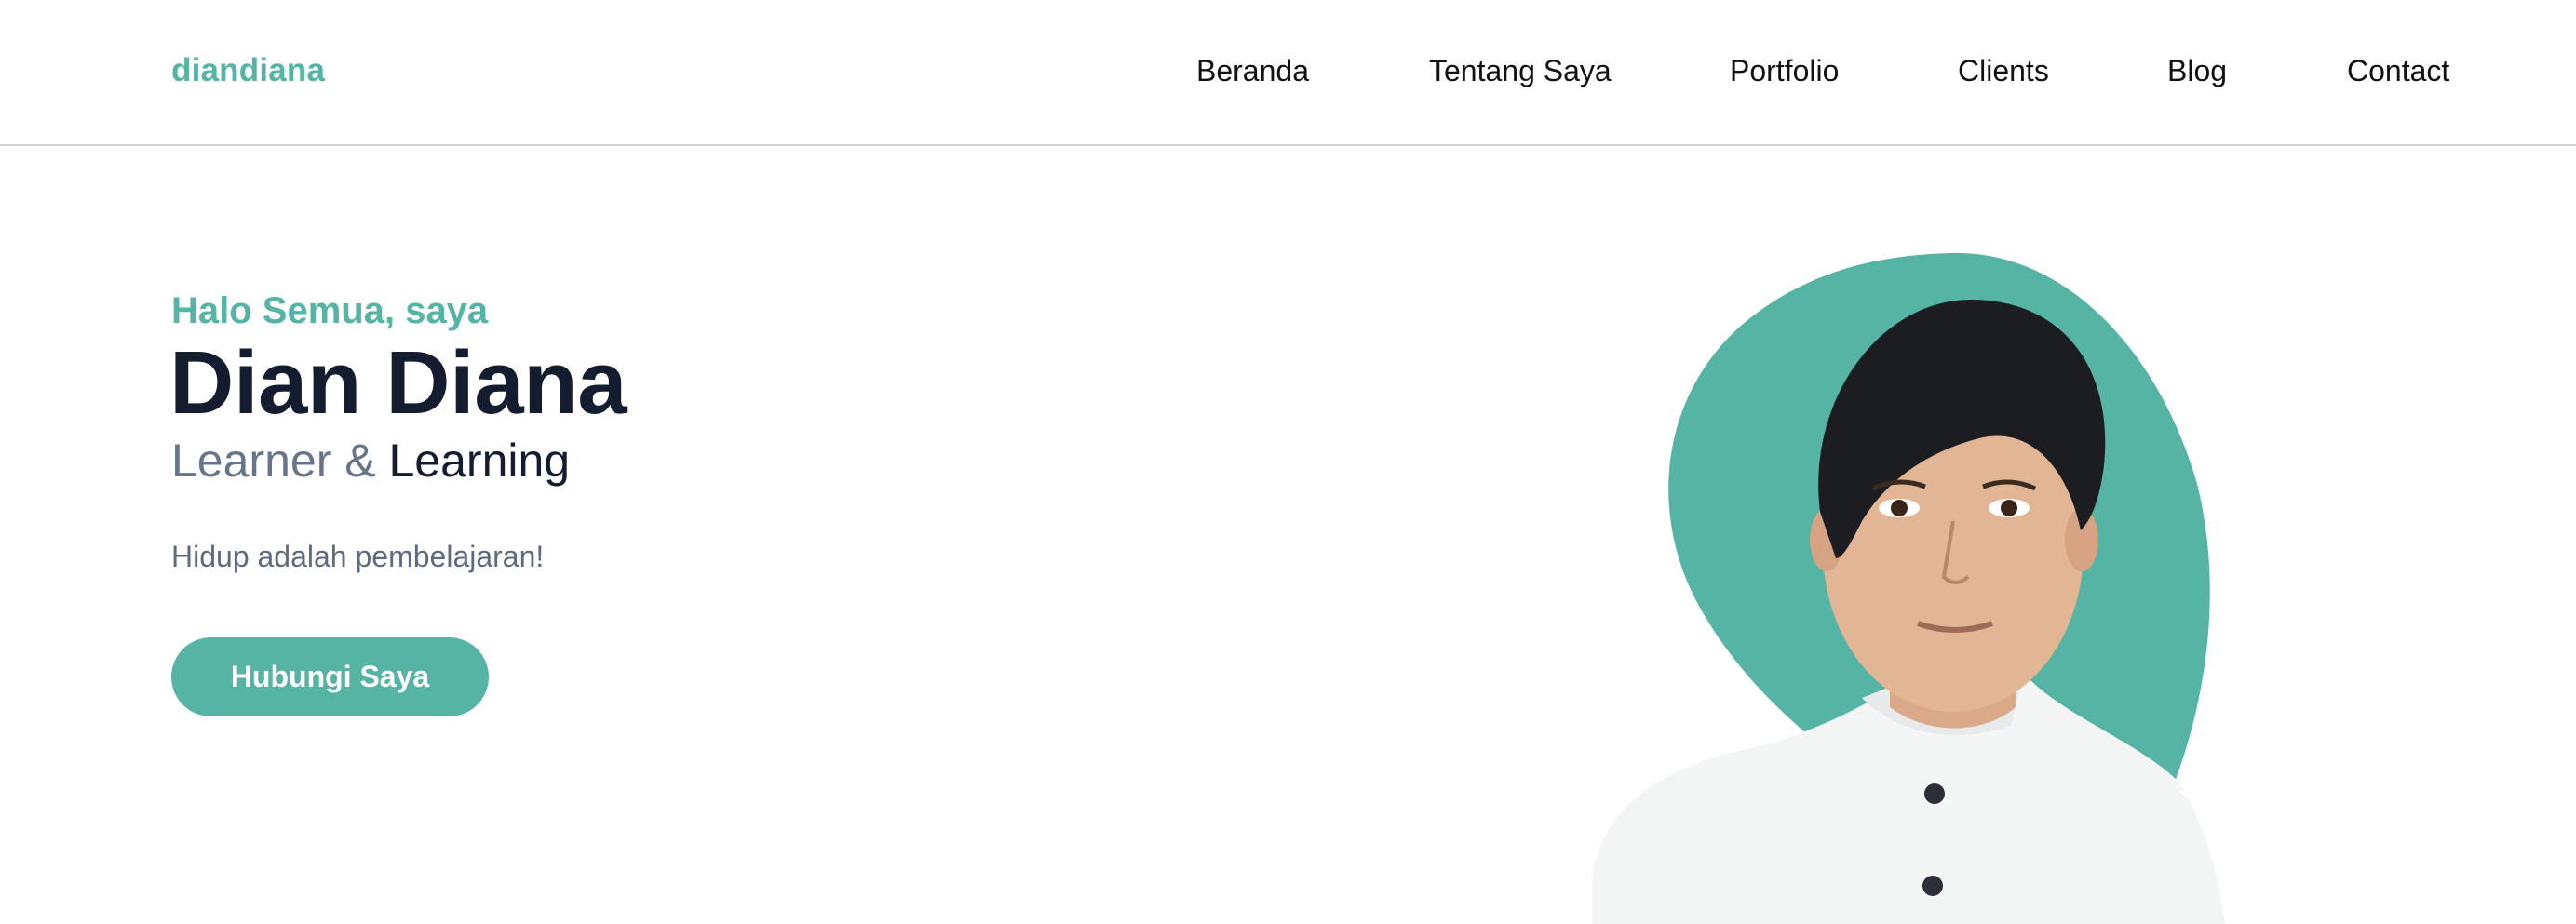  I want to click on site-logo: diandiana, so click(248, 70).